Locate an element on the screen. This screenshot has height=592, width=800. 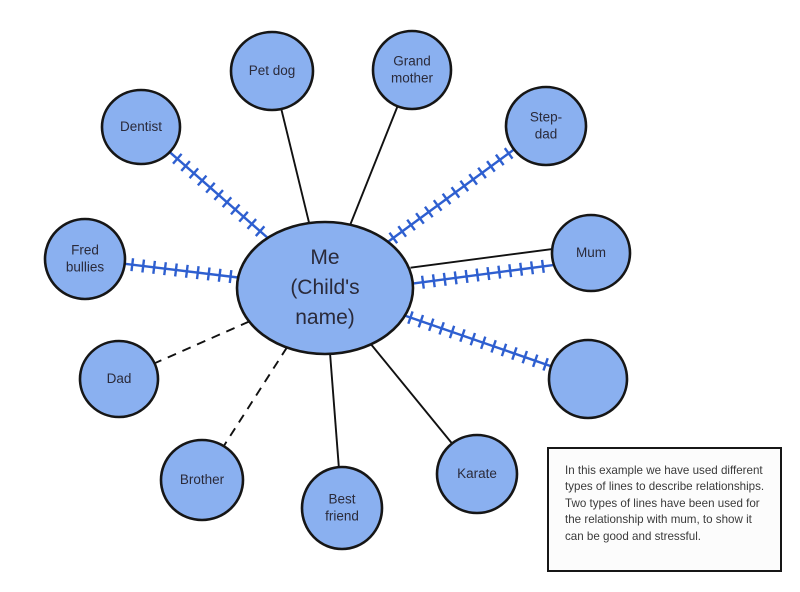
edge-dad is located at coordinates (202, 342).